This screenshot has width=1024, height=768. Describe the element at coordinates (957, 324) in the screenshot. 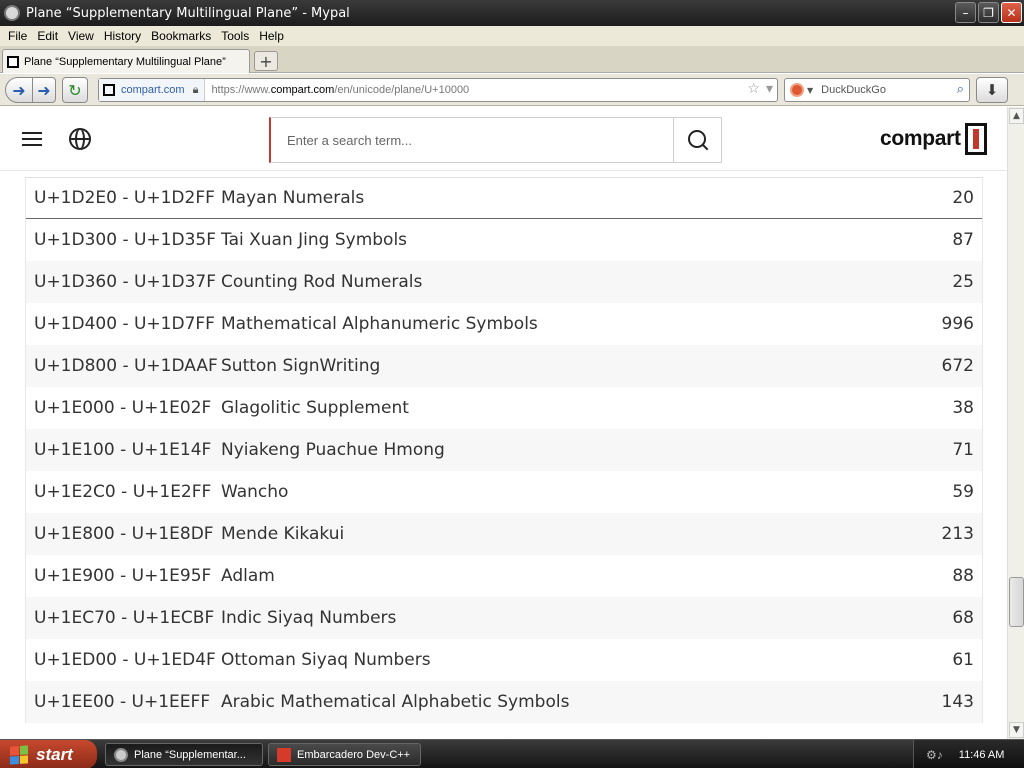

I see `block-count: 996` at that location.